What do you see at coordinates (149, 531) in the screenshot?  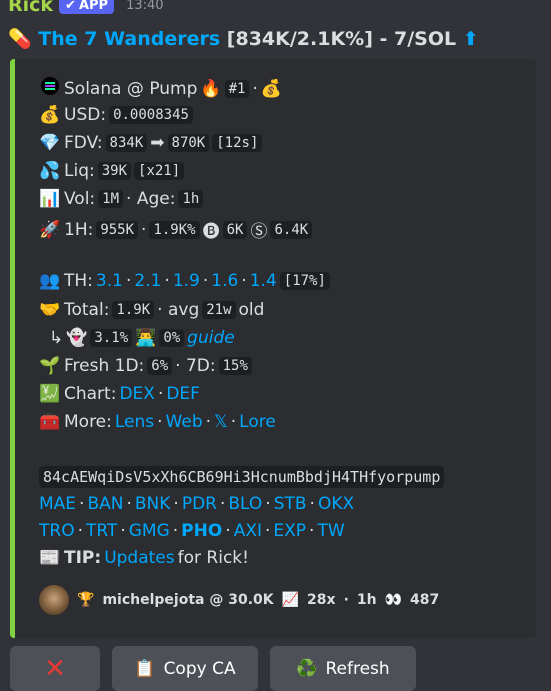 I see `bot-link: GMG` at bounding box center [149, 531].